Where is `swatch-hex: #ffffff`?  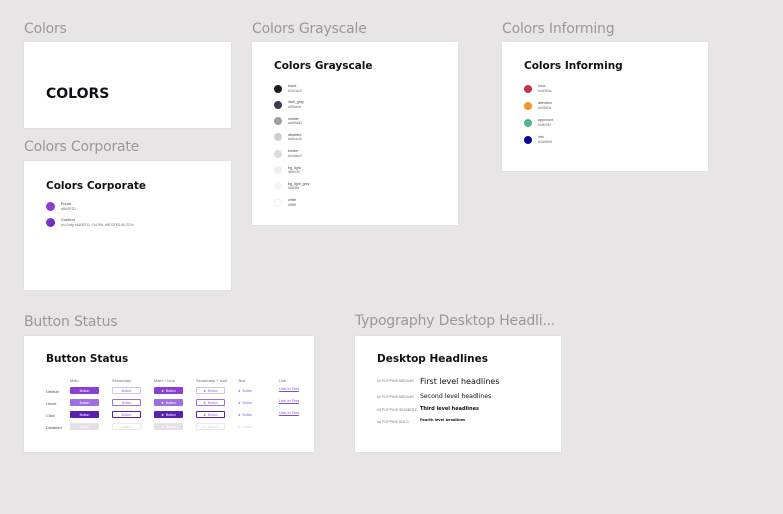 swatch-hex: #ffffff is located at coordinates (292, 204).